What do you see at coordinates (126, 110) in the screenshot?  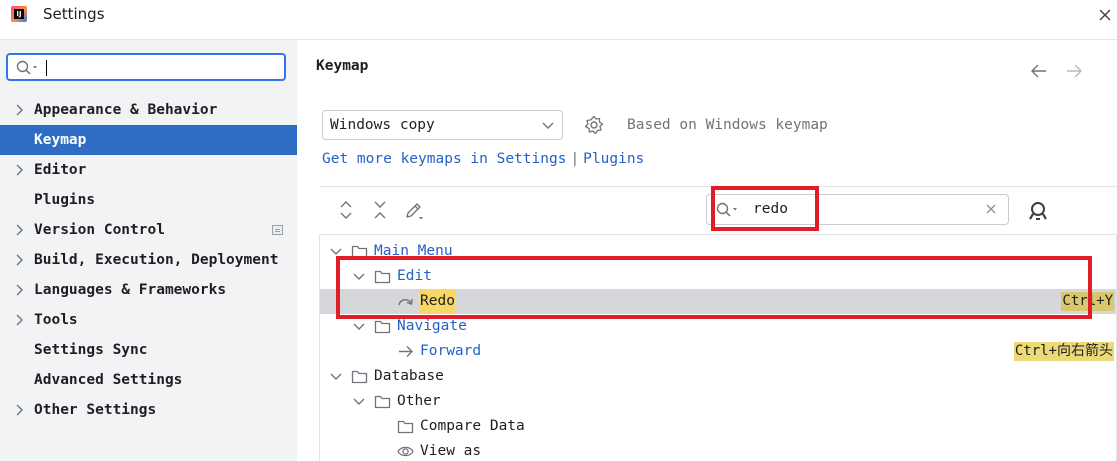 I see `sidebar-item-label: Appearance & Behavior` at bounding box center [126, 110].